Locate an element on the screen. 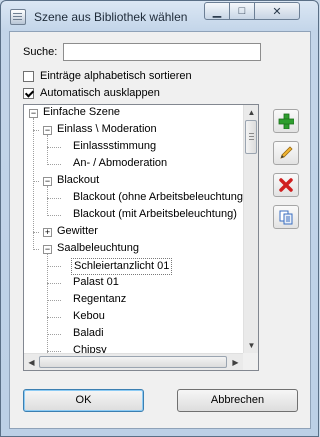  expand-checkbox-label: Automatisch ausklappen is located at coordinates (100, 93).